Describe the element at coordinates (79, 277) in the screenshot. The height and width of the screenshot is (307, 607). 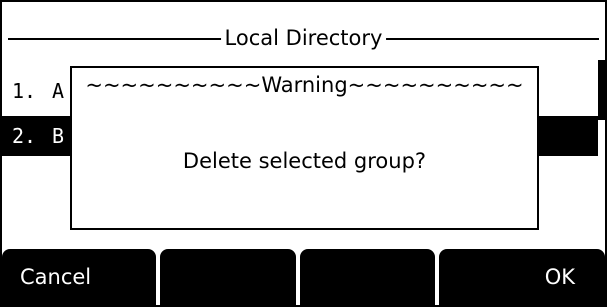
I see `cancel-softkey: Cancel` at that location.